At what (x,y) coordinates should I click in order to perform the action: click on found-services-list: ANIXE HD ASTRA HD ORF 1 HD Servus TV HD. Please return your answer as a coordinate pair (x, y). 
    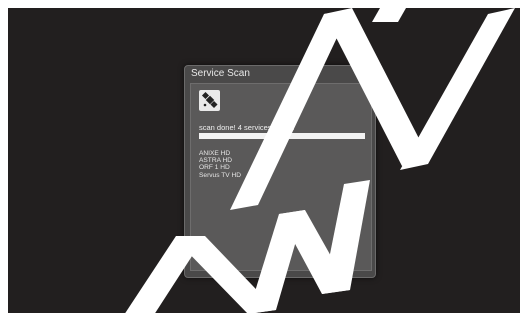
    Looking at the image, I should click on (220, 164).